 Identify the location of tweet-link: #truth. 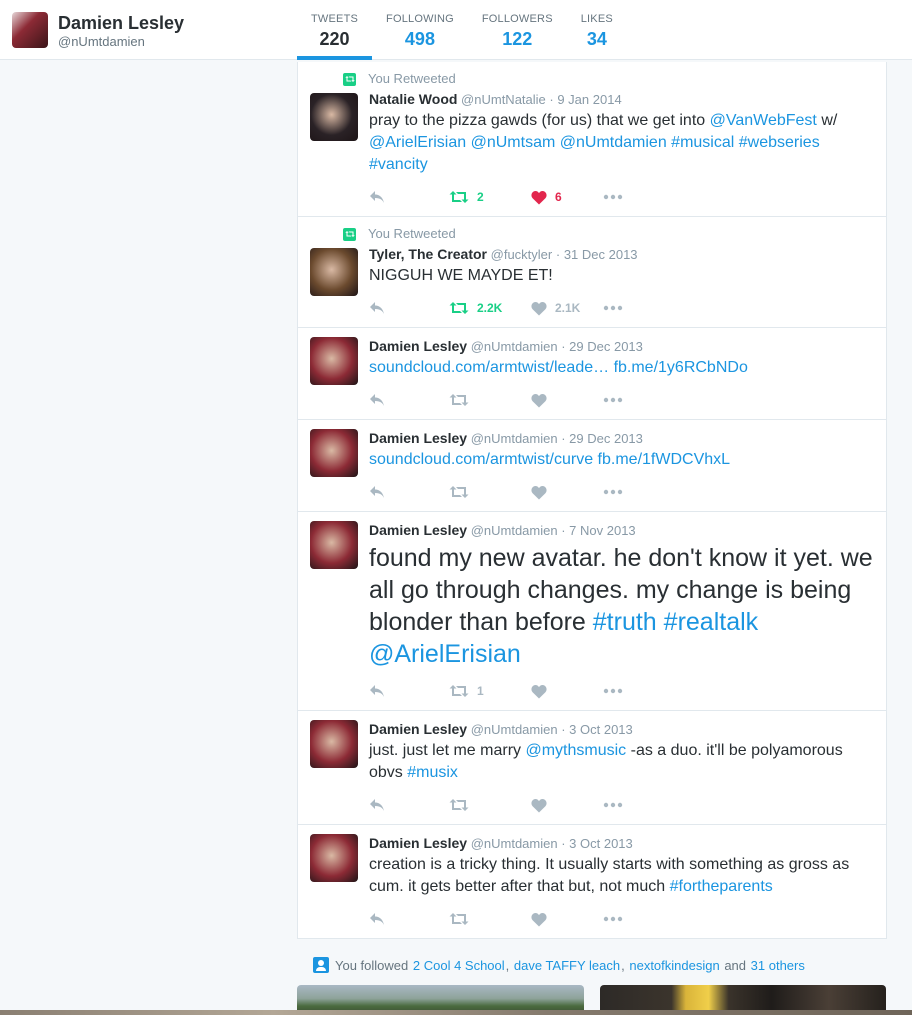
(625, 622).